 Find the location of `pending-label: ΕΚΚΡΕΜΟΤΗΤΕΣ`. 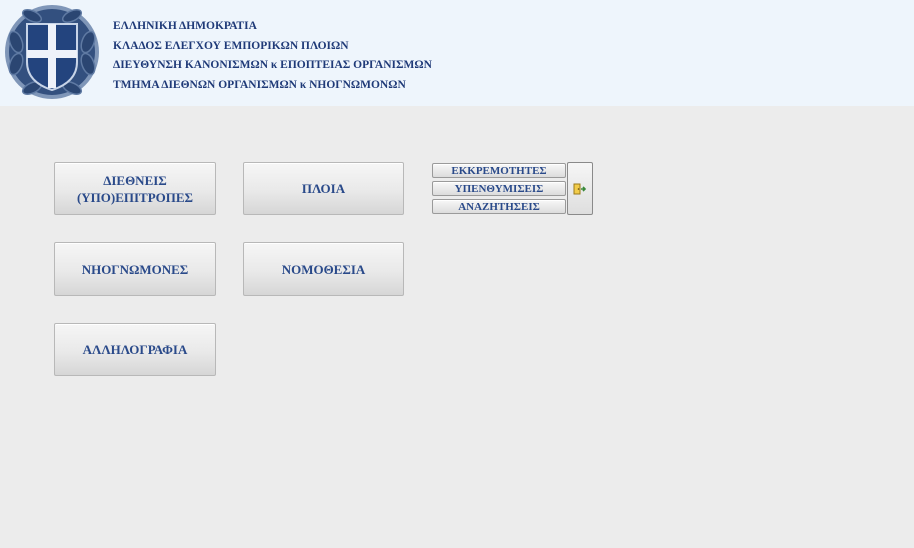

pending-label: ΕΚΚΡΕΜΟΤΗΤΕΣ is located at coordinates (499, 170).